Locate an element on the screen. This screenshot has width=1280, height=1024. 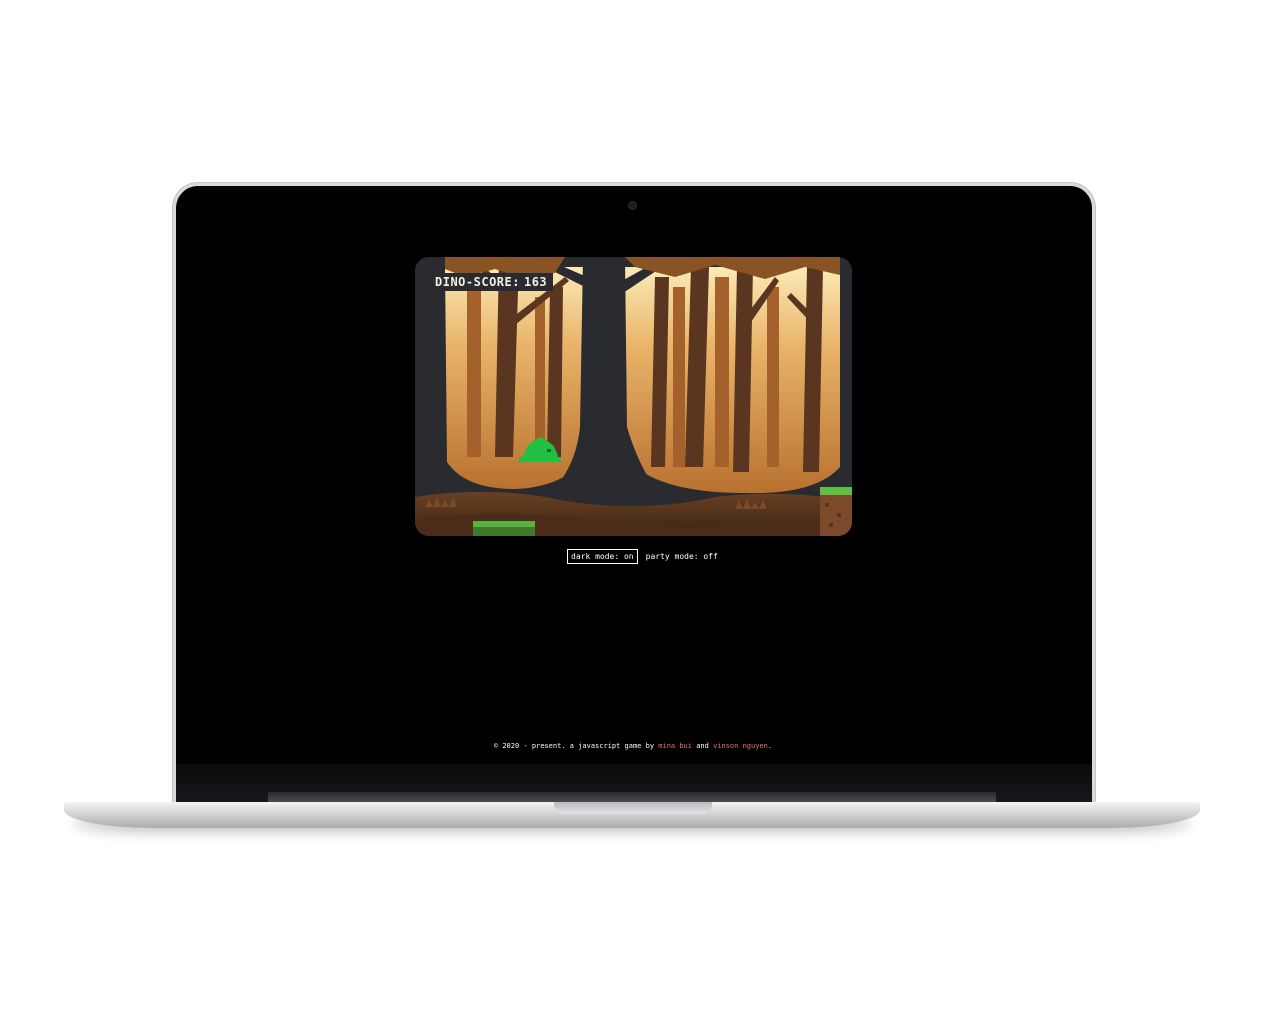
score-display: DINO-SCORE: 163 is located at coordinates (491, 282).